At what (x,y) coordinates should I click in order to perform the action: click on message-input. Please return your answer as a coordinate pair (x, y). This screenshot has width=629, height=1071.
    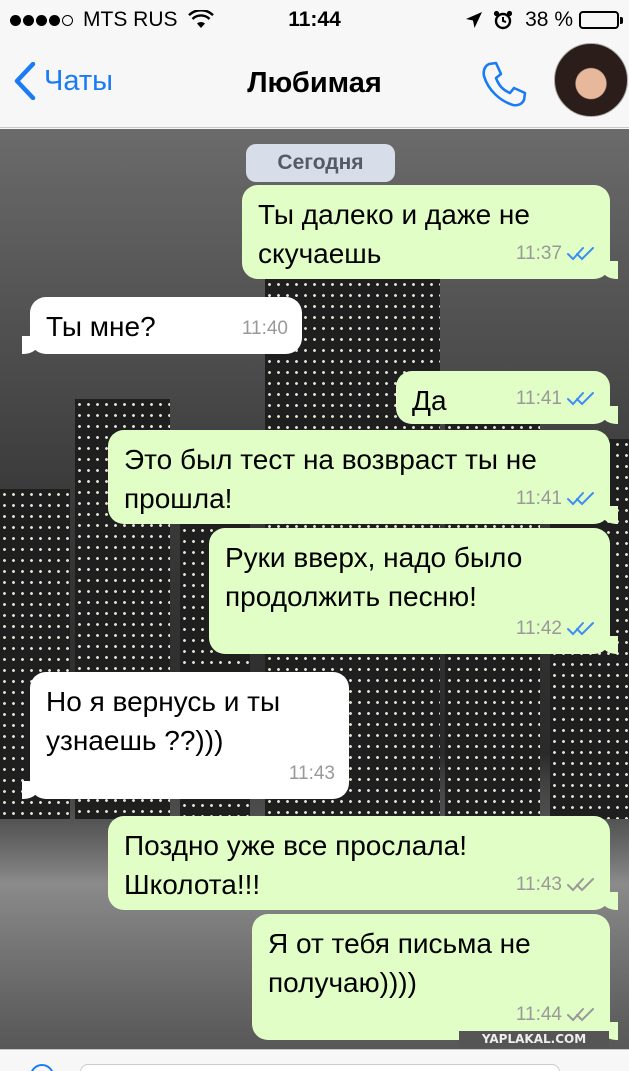
    Looking at the image, I should click on (320, 1067).